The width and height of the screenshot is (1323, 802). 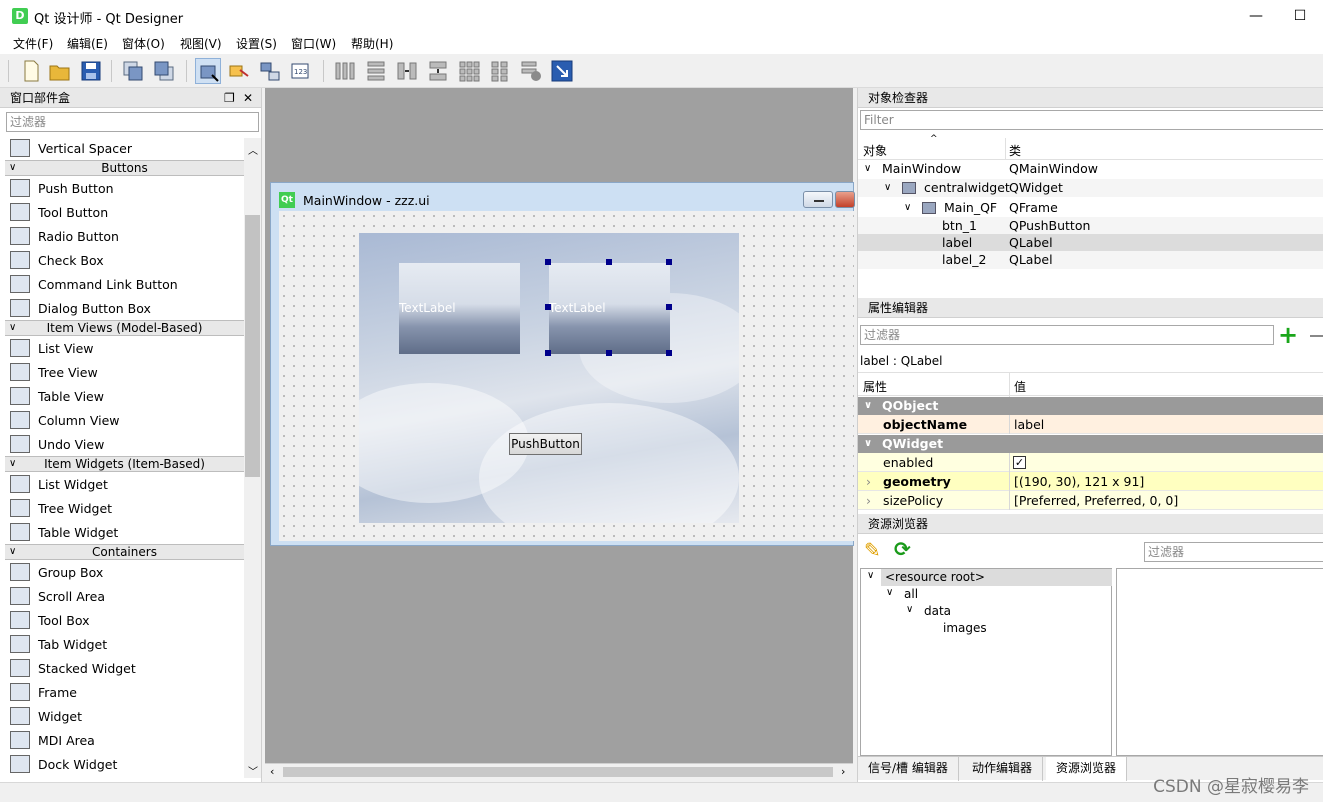 What do you see at coordinates (376, 71) in the screenshot?
I see `layout-vertical-icon` at bounding box center [376, 71].